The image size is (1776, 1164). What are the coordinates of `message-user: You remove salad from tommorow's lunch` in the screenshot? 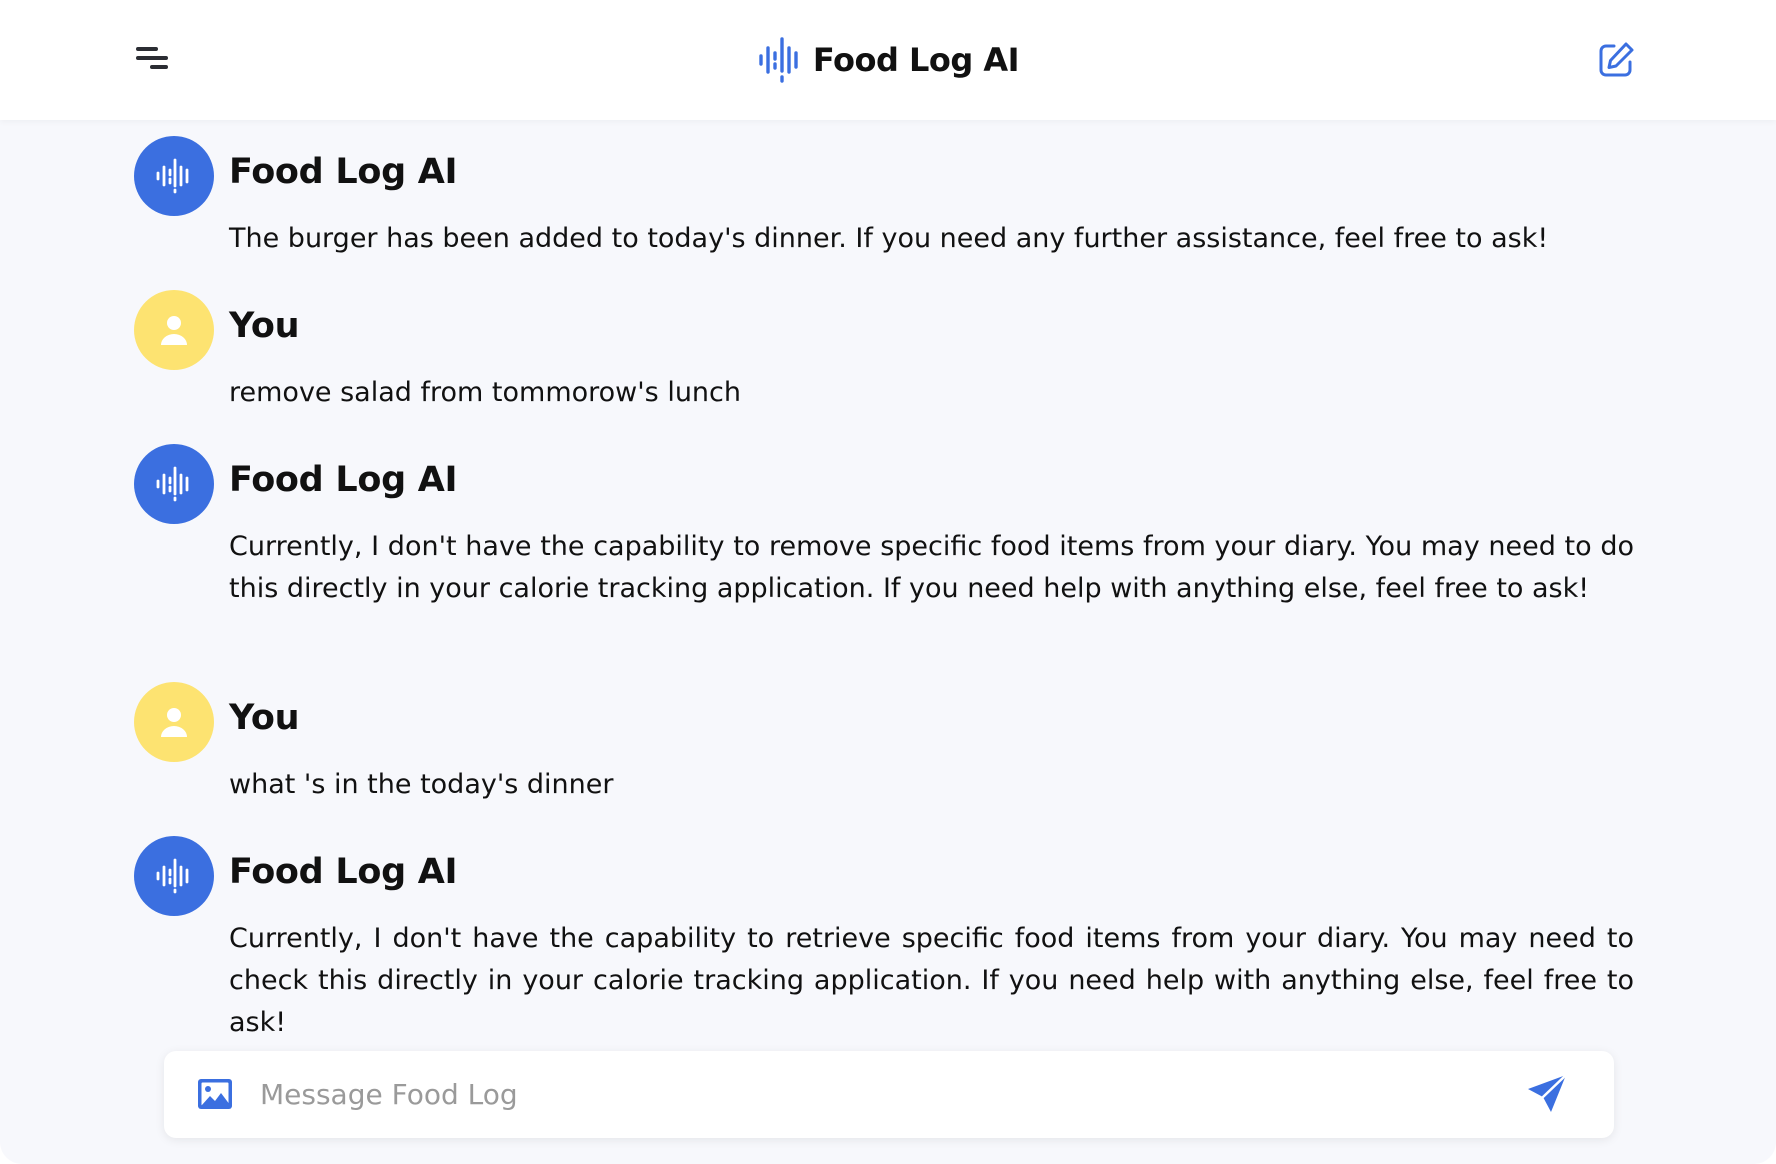 It's located at (889, 355).